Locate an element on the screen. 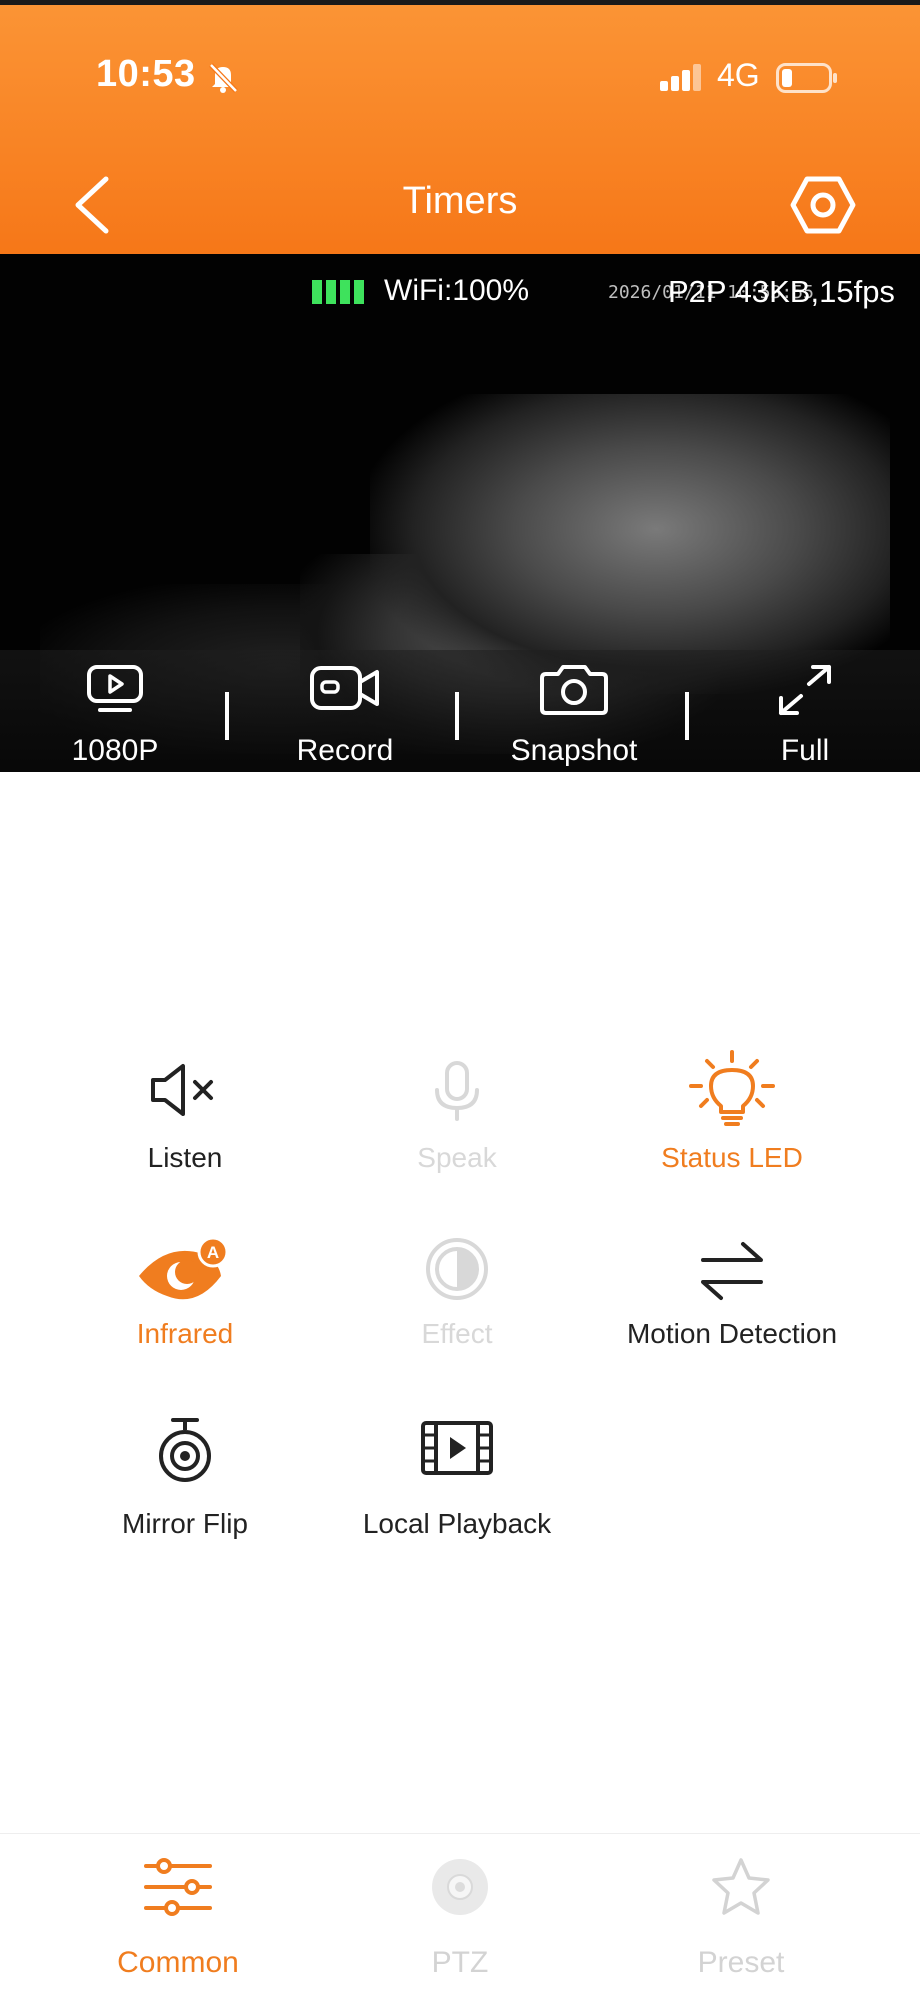 This screenshot has width=920, height=2001. infrared-button: A Infrared is located at coordinates (185, 1301).